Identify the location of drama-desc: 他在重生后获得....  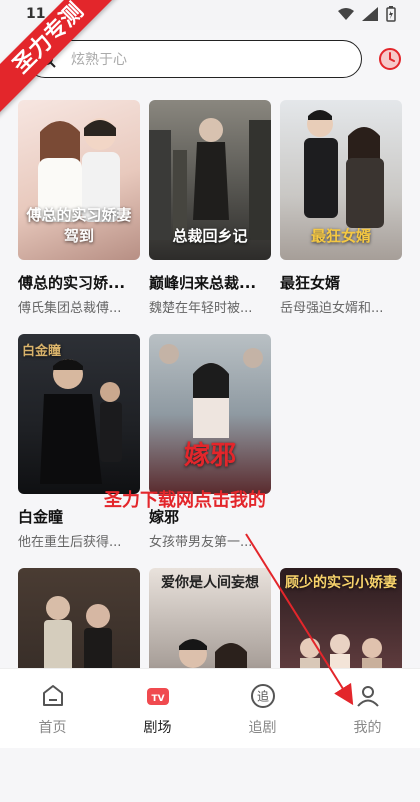
(70, 542).